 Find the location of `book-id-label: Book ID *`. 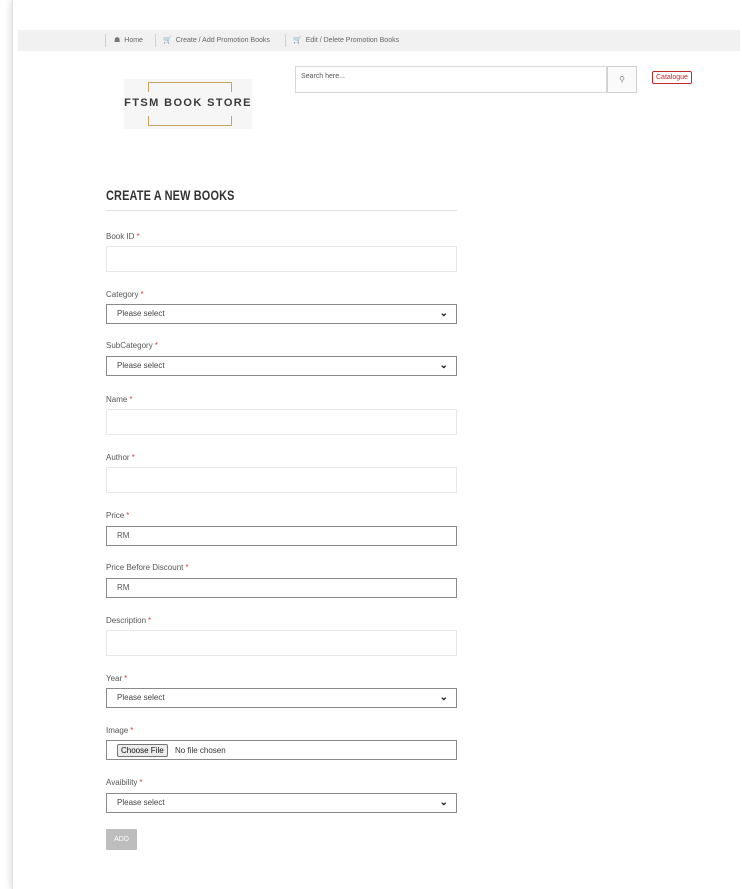

book-id-label: Book ID * is located at coordinates (123, 236).